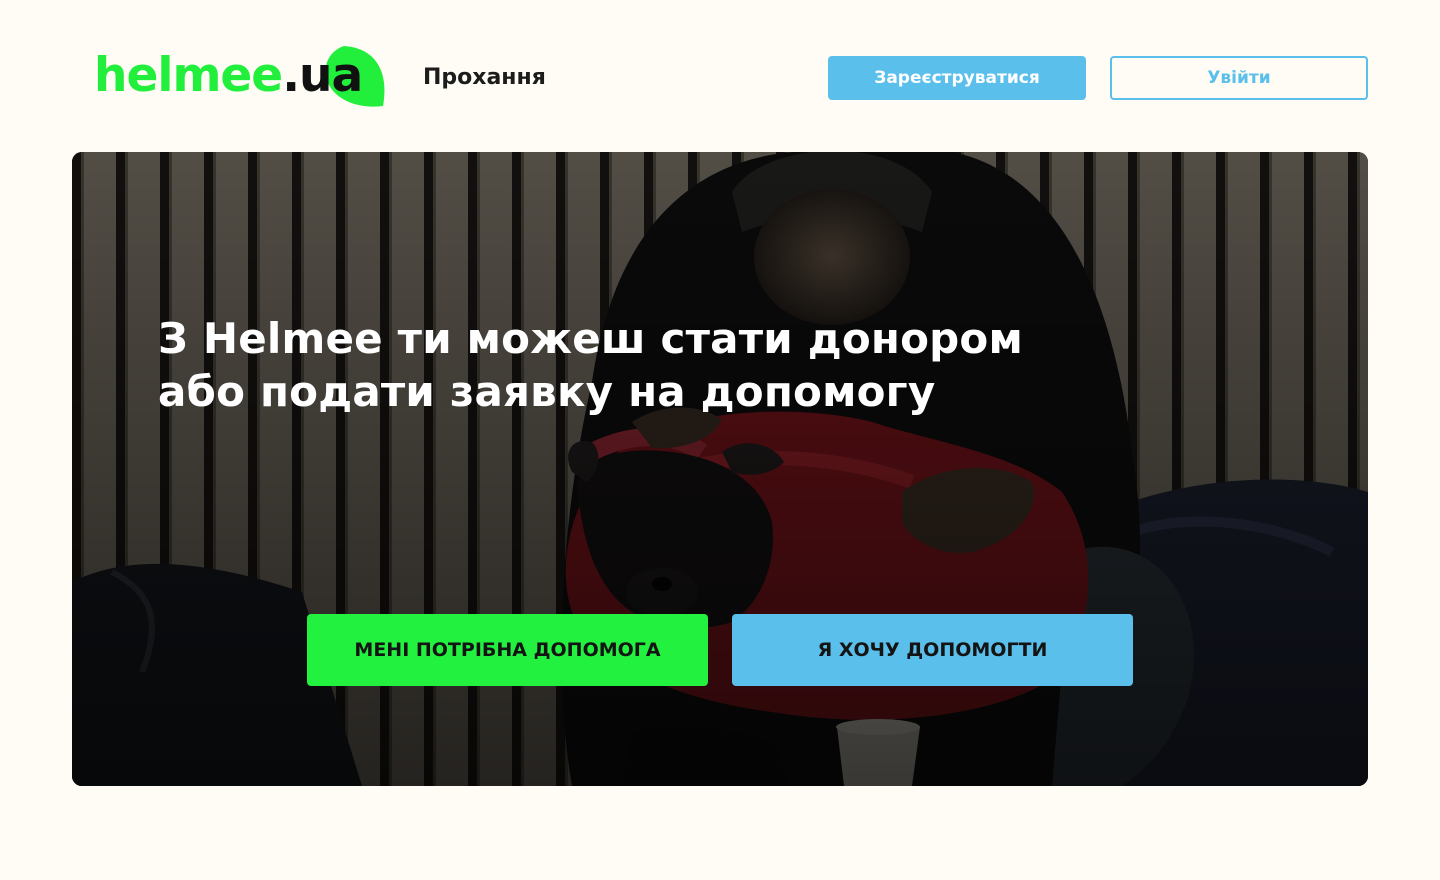  Describe the element at coordinates (1239, 78) in the screenshot. I see `login-button: Увійти` at that location.